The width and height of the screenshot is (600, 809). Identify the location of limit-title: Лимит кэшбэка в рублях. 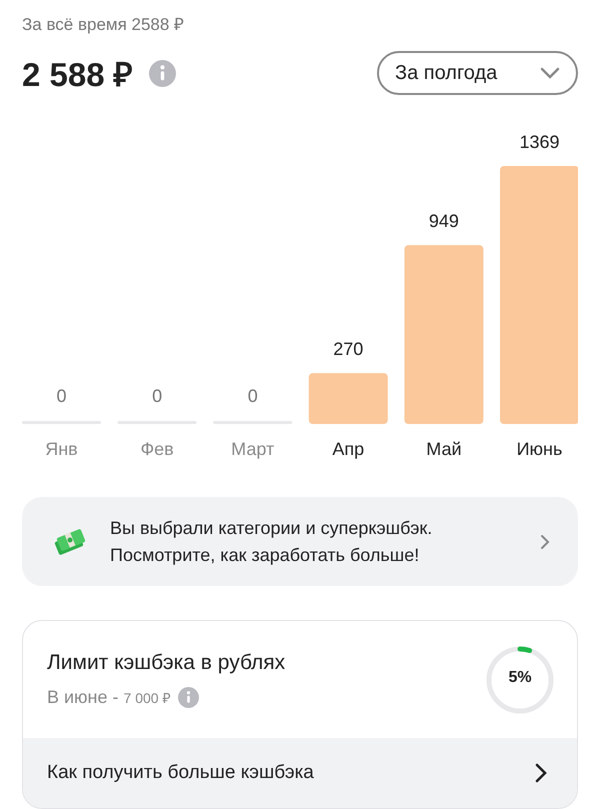
(166, 663).